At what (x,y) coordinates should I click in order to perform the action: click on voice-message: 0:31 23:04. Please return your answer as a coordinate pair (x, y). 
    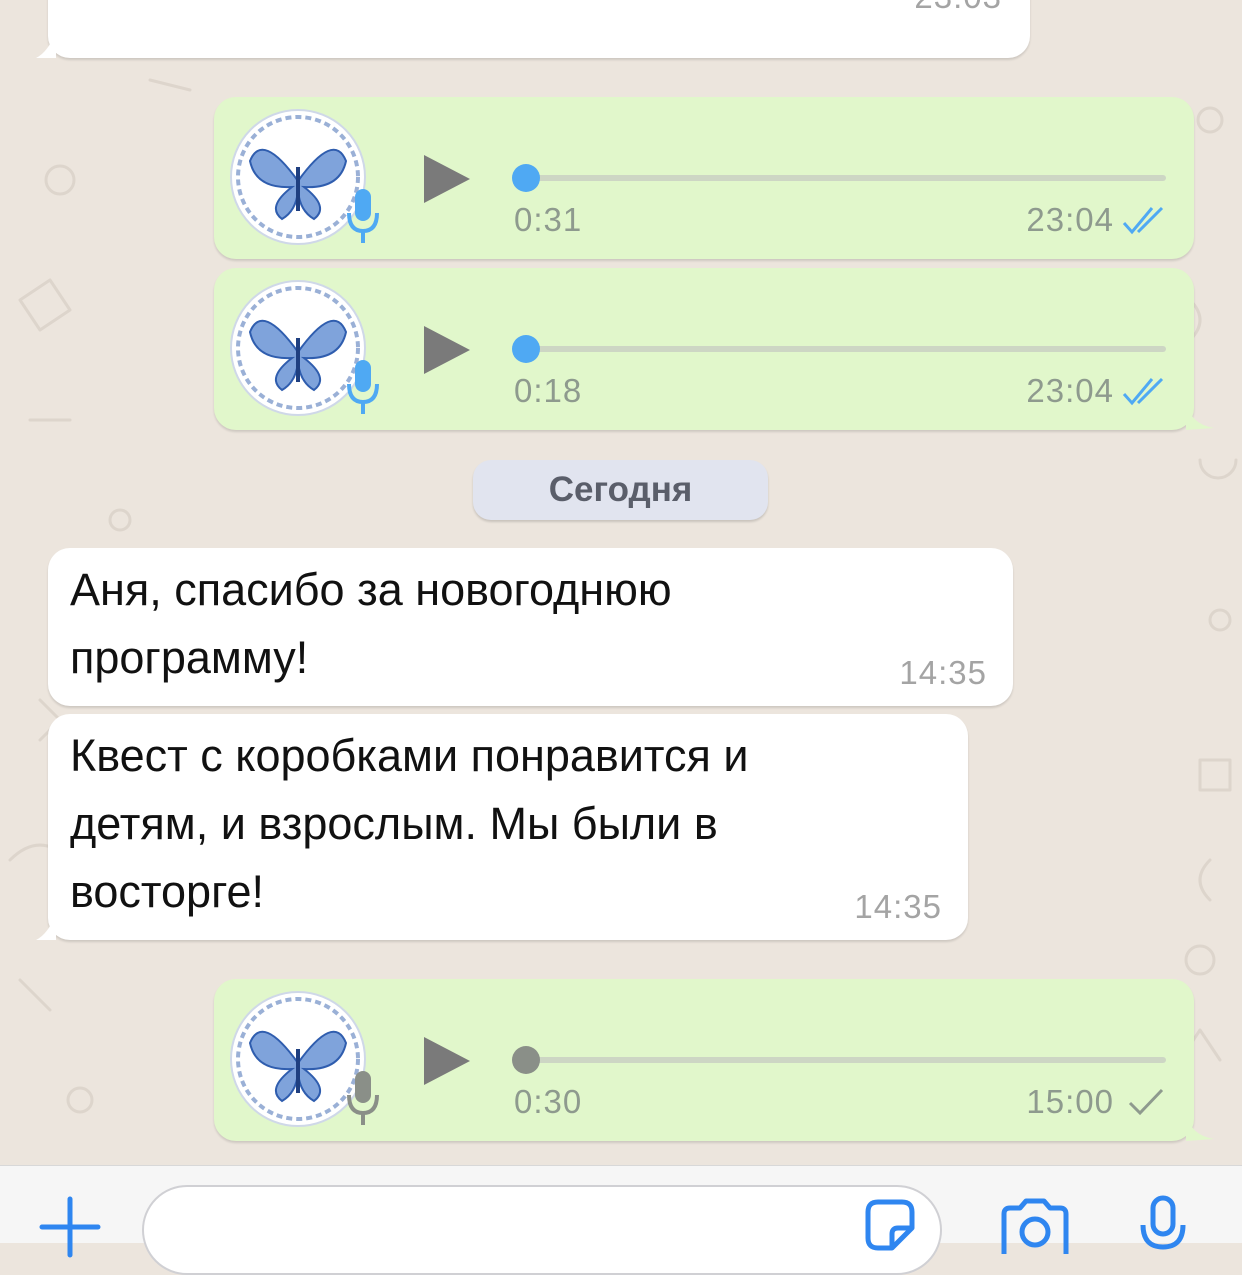
    Looking at the image, I should click on (704, 178).